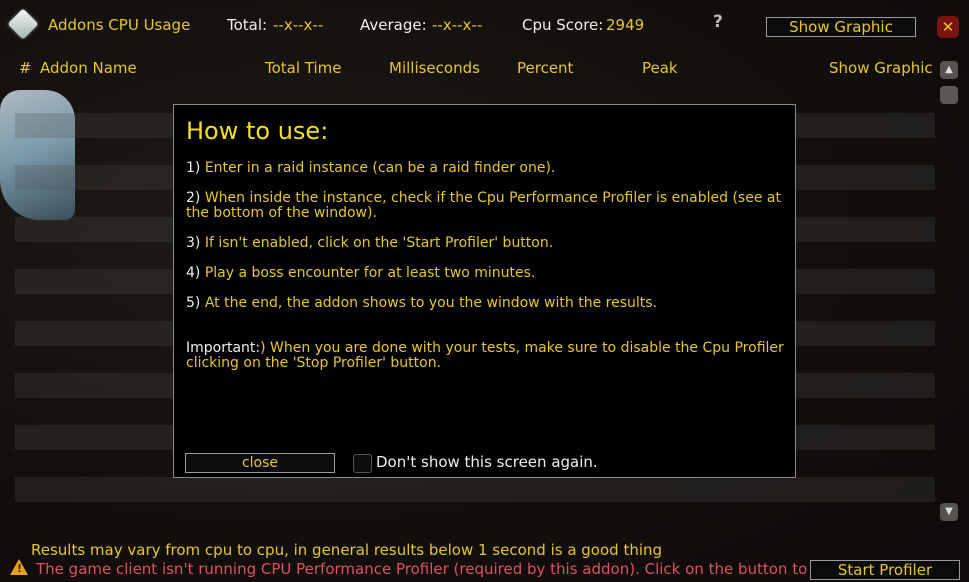  I want to click on step-number: 5), so click(193, 303).